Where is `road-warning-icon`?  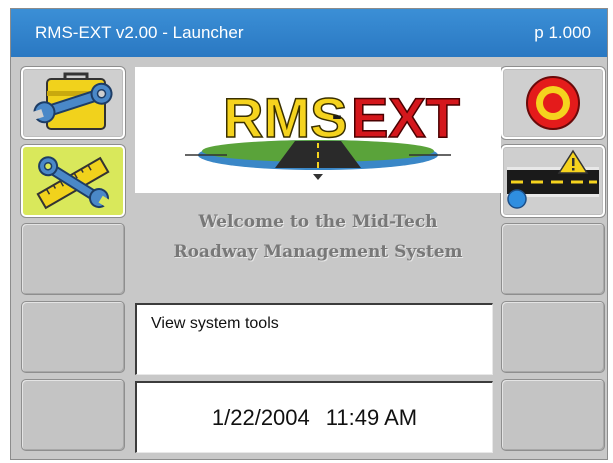 road-warning-icon is located at coordinates (553, 179).